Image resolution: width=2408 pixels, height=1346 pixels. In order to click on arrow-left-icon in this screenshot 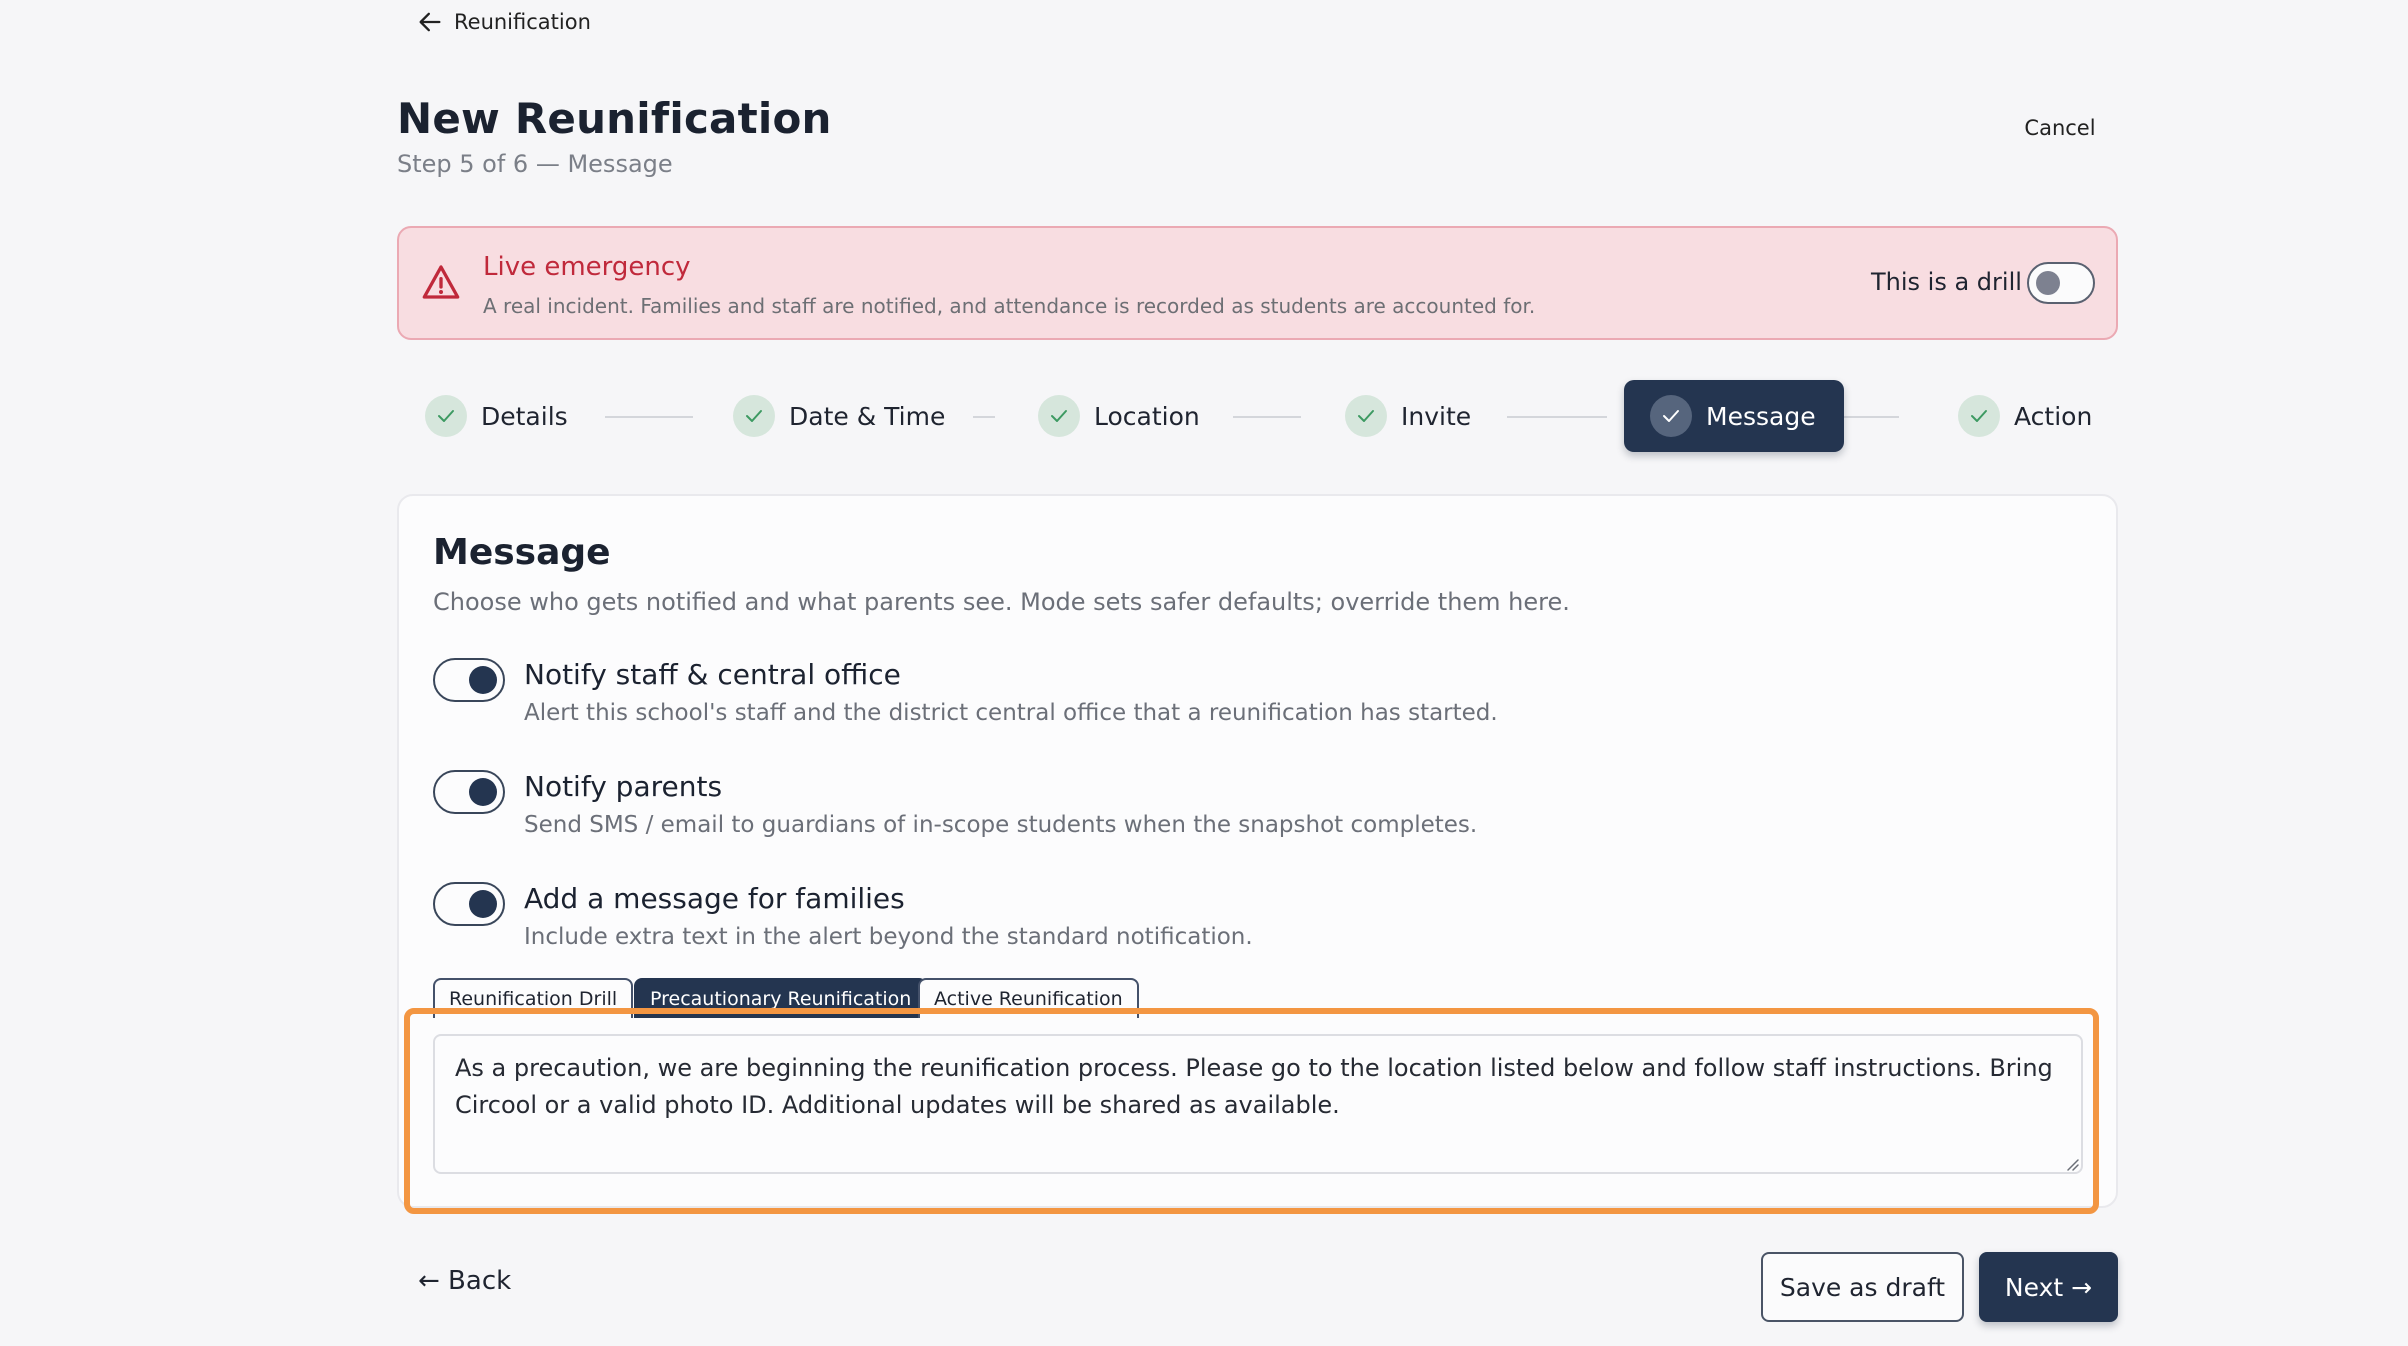, I will do `click(430, 22)`.